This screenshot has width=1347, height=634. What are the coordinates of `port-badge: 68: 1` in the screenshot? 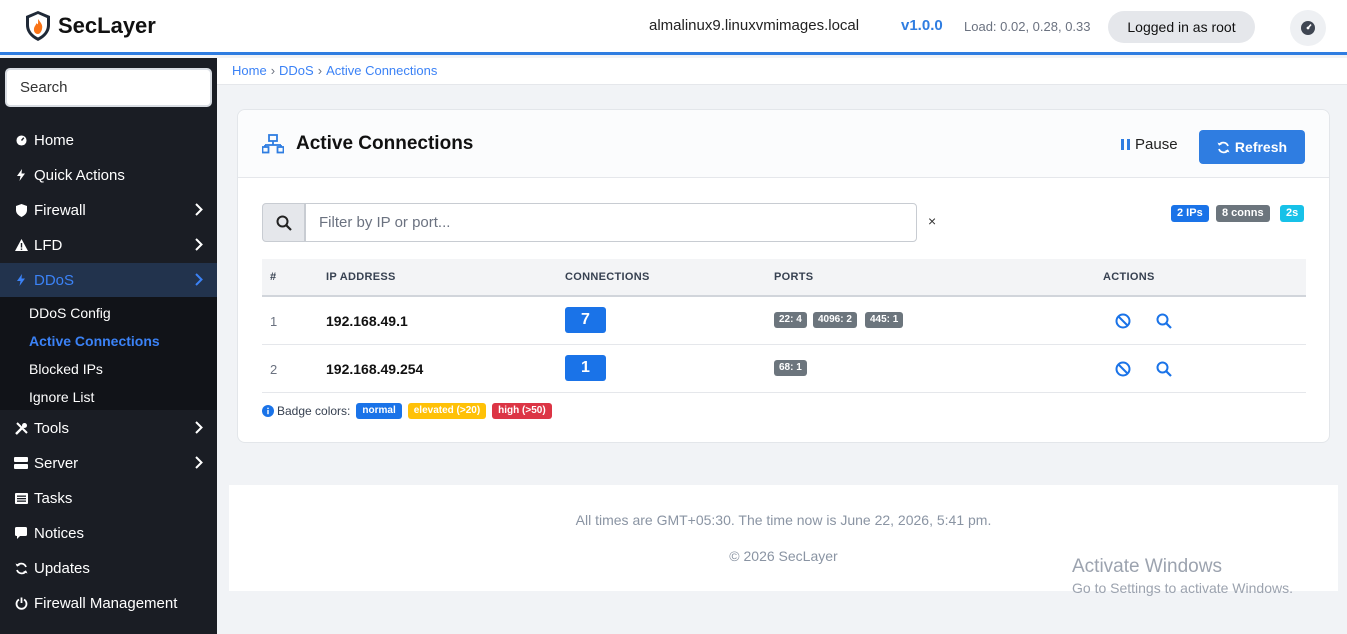 It's located at (790, 368).